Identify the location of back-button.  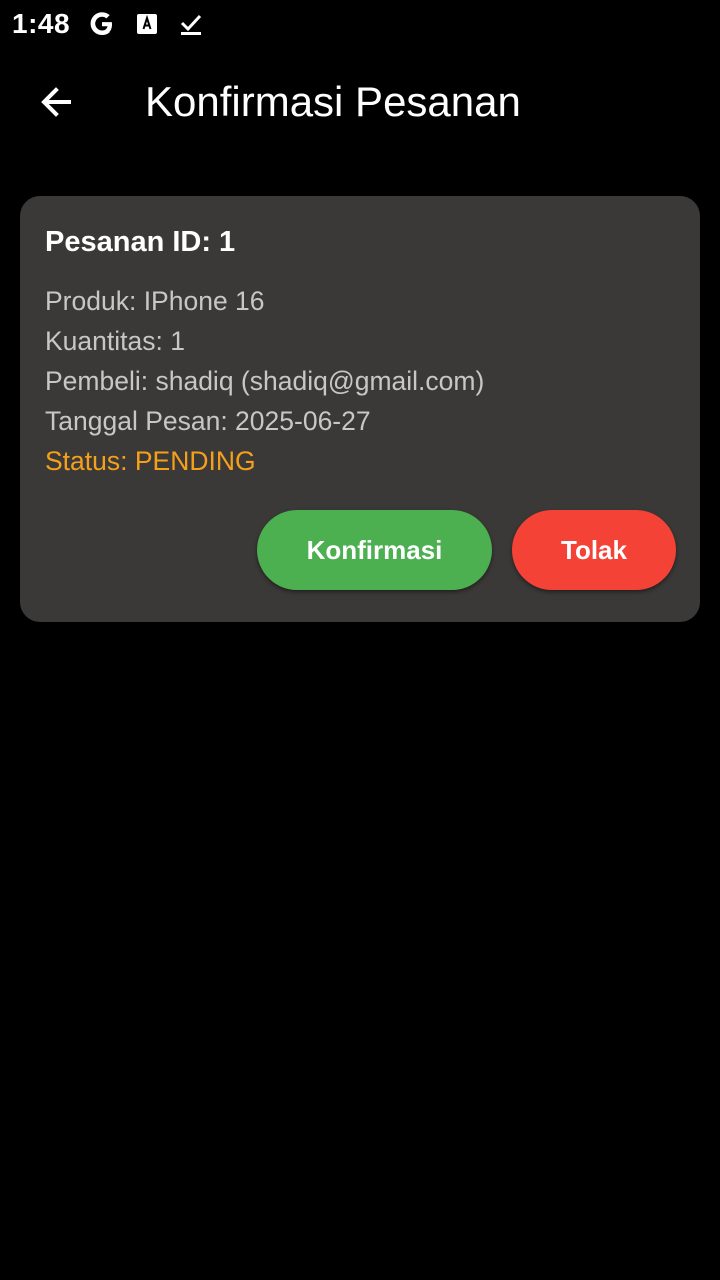
(56, 104).